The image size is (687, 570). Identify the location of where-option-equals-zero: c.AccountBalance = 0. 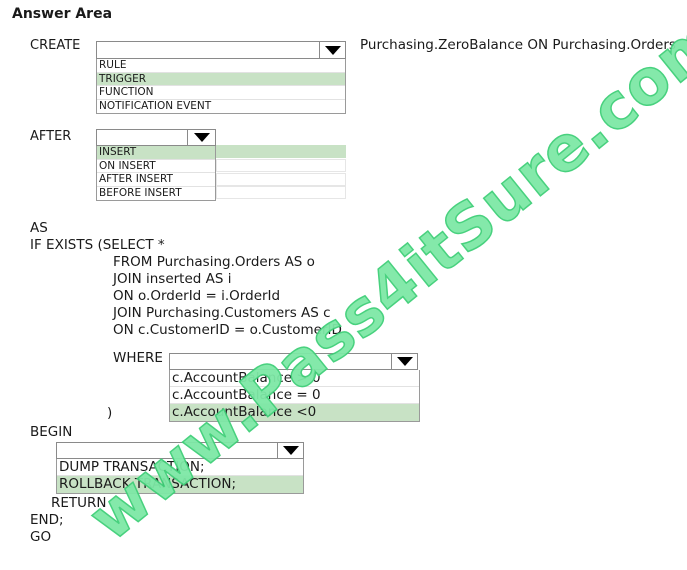
(294, 395).